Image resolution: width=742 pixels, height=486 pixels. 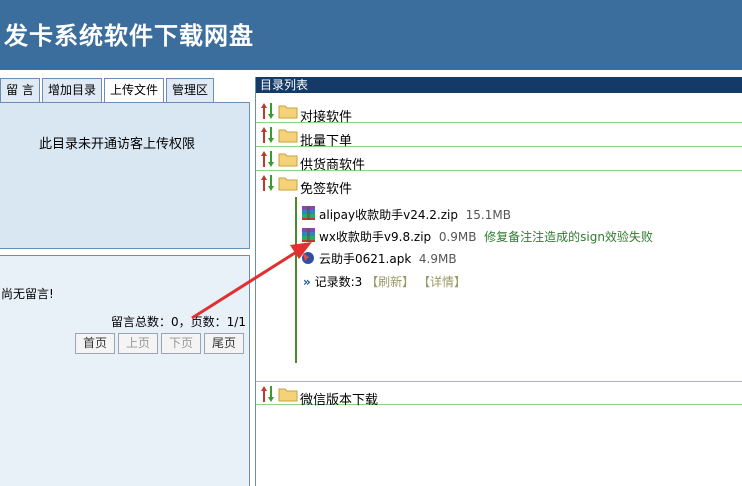 What do you see at coordinates (129, 36) in the screenshot?
I see `site-title: 发卡系统软件下载网盘` at bounding box center [129, 36].